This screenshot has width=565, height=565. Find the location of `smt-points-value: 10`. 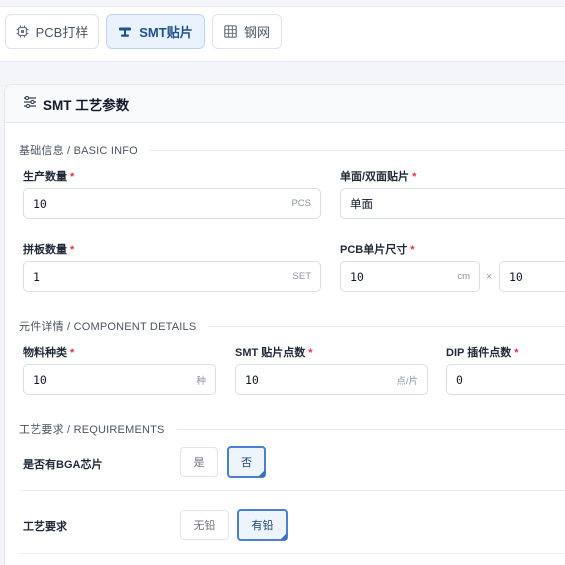

smt-points-value: 10 is located at coordinates (252, 379).